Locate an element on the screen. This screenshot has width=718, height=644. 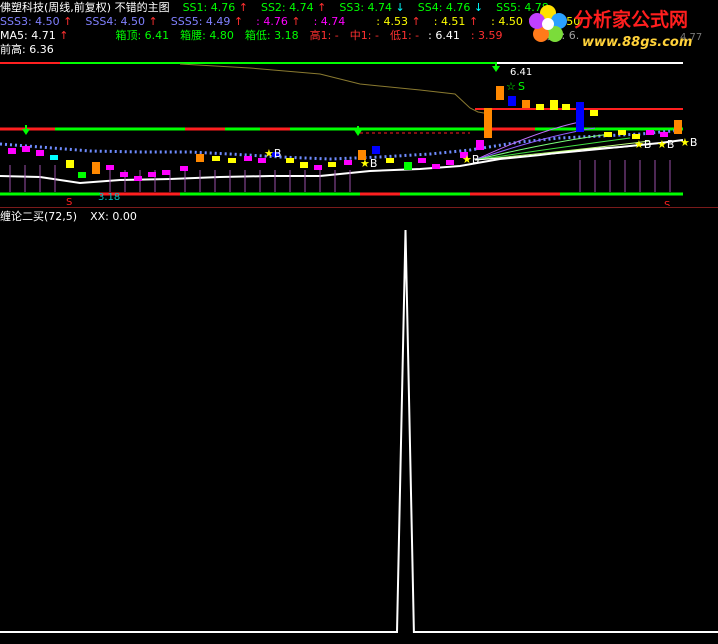
sss6-label: : is located at coordinates (258, 21).